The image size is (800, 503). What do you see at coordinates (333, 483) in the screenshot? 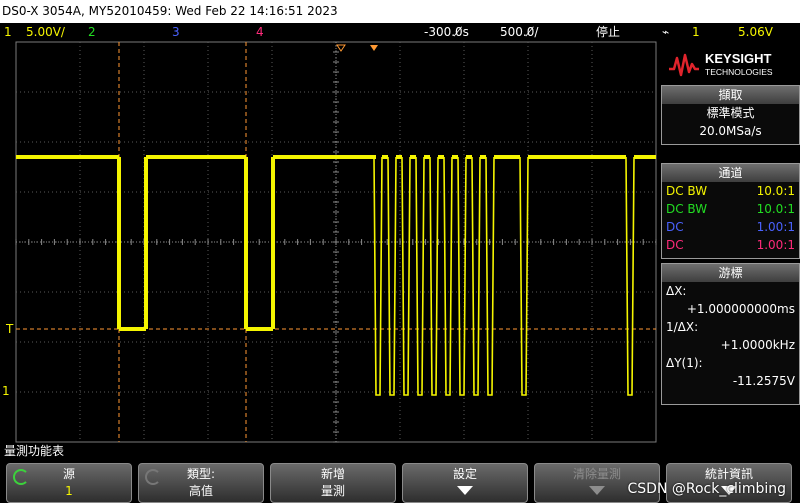
I see `add-measurement-softkey: 新增 量測` at bounding box center [333, 483].